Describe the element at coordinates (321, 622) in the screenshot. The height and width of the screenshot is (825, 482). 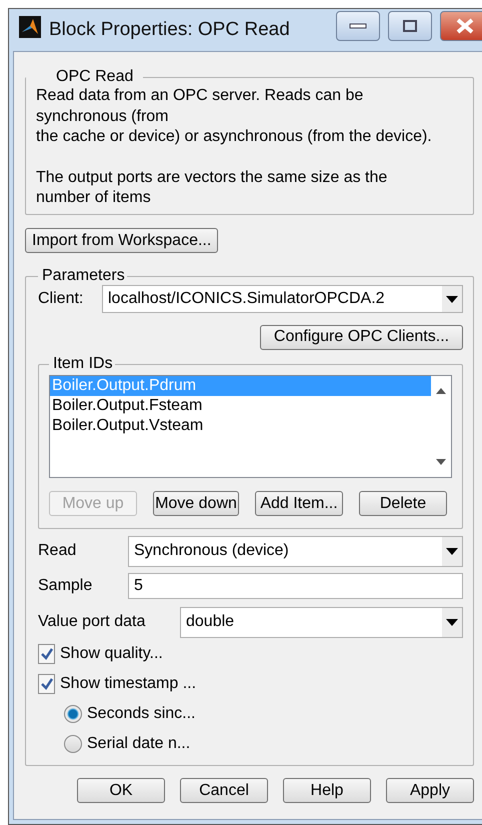
I see `value-port-dropdown: double` at that location.